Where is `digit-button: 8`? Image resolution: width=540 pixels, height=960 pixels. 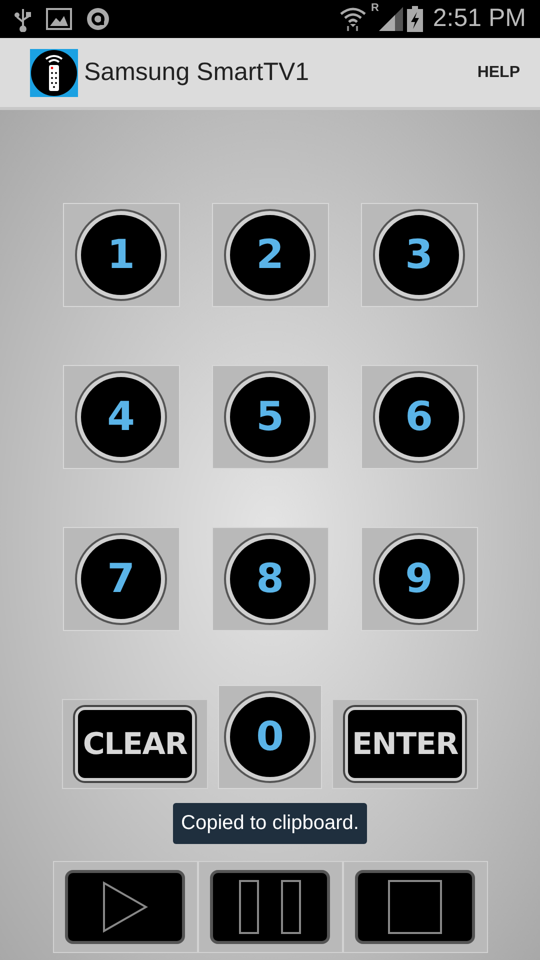
digit-button: 8 is located at coordinates (270, 579).